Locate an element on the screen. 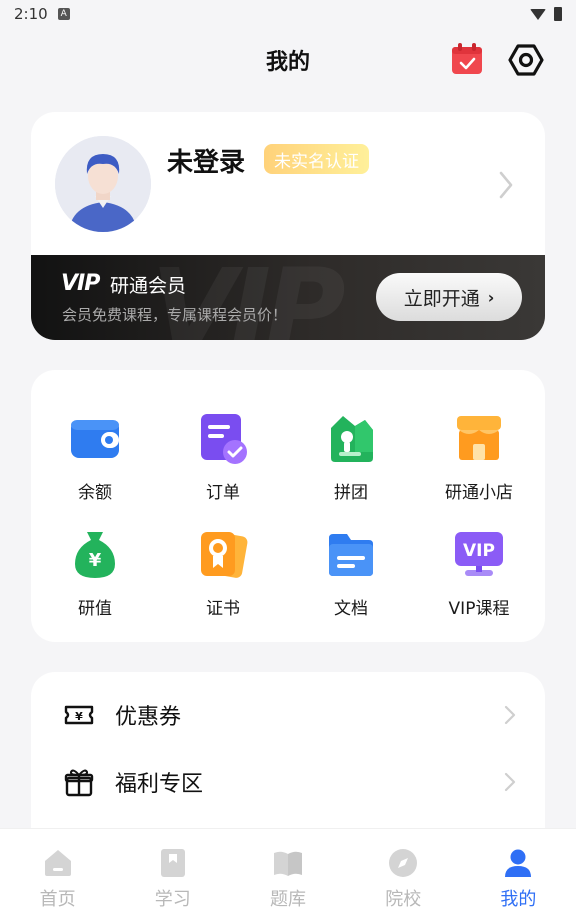 This screenshot has height=920, width=576. service-documents-label: 文档 is located at coordinates (351, 609).